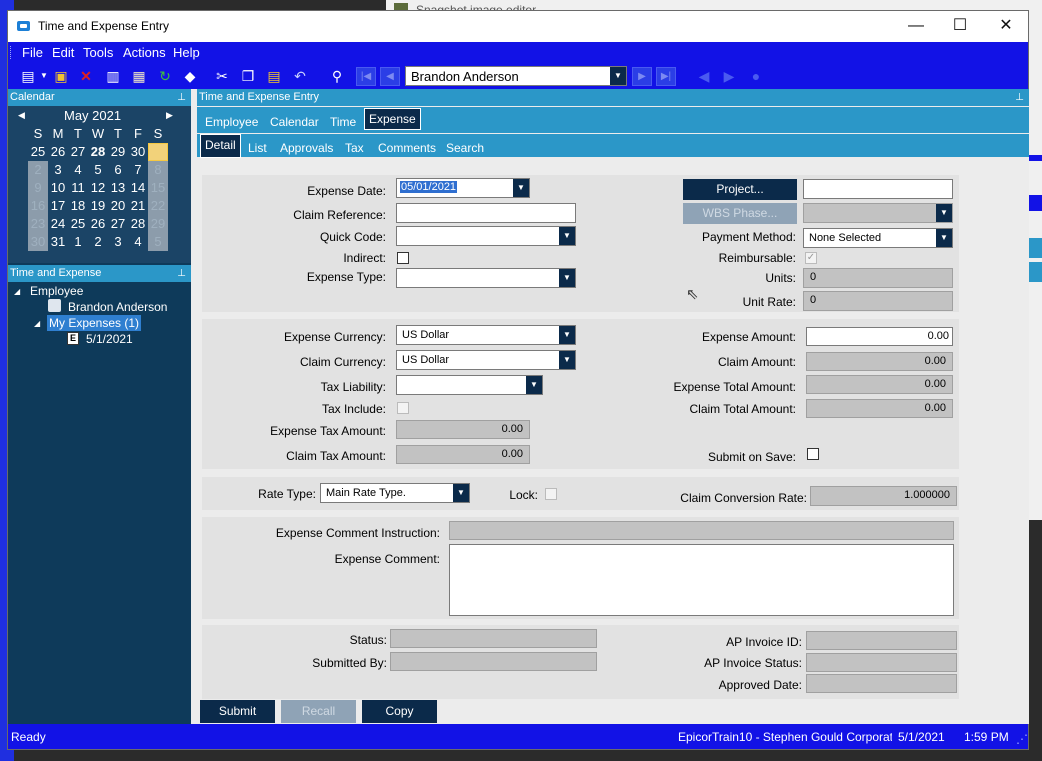  Describe the element at coordinates (390, 76) in the screenshot. I see `previous-record-icon: ◀` at that location.